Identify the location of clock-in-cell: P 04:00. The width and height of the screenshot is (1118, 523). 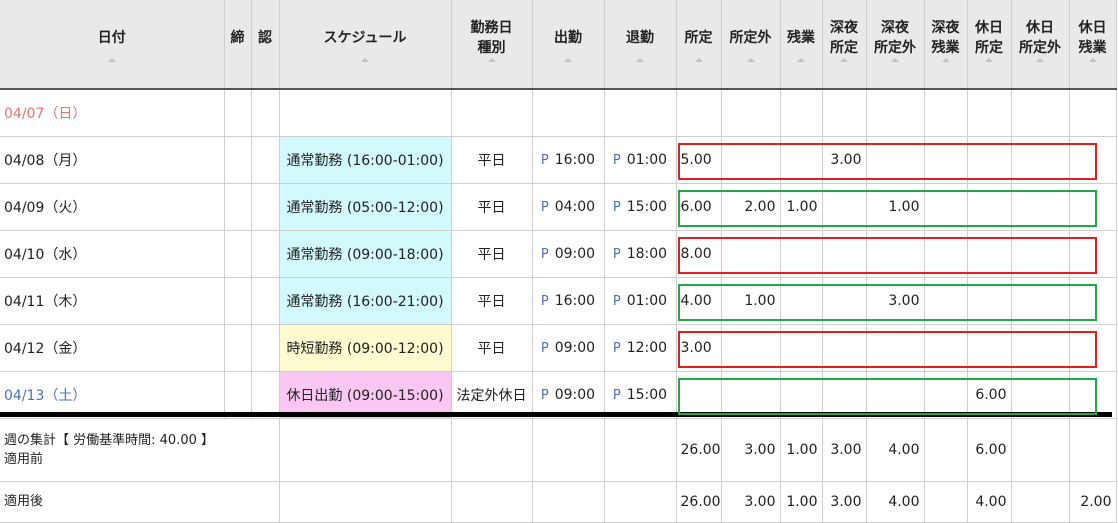
(568, 207).